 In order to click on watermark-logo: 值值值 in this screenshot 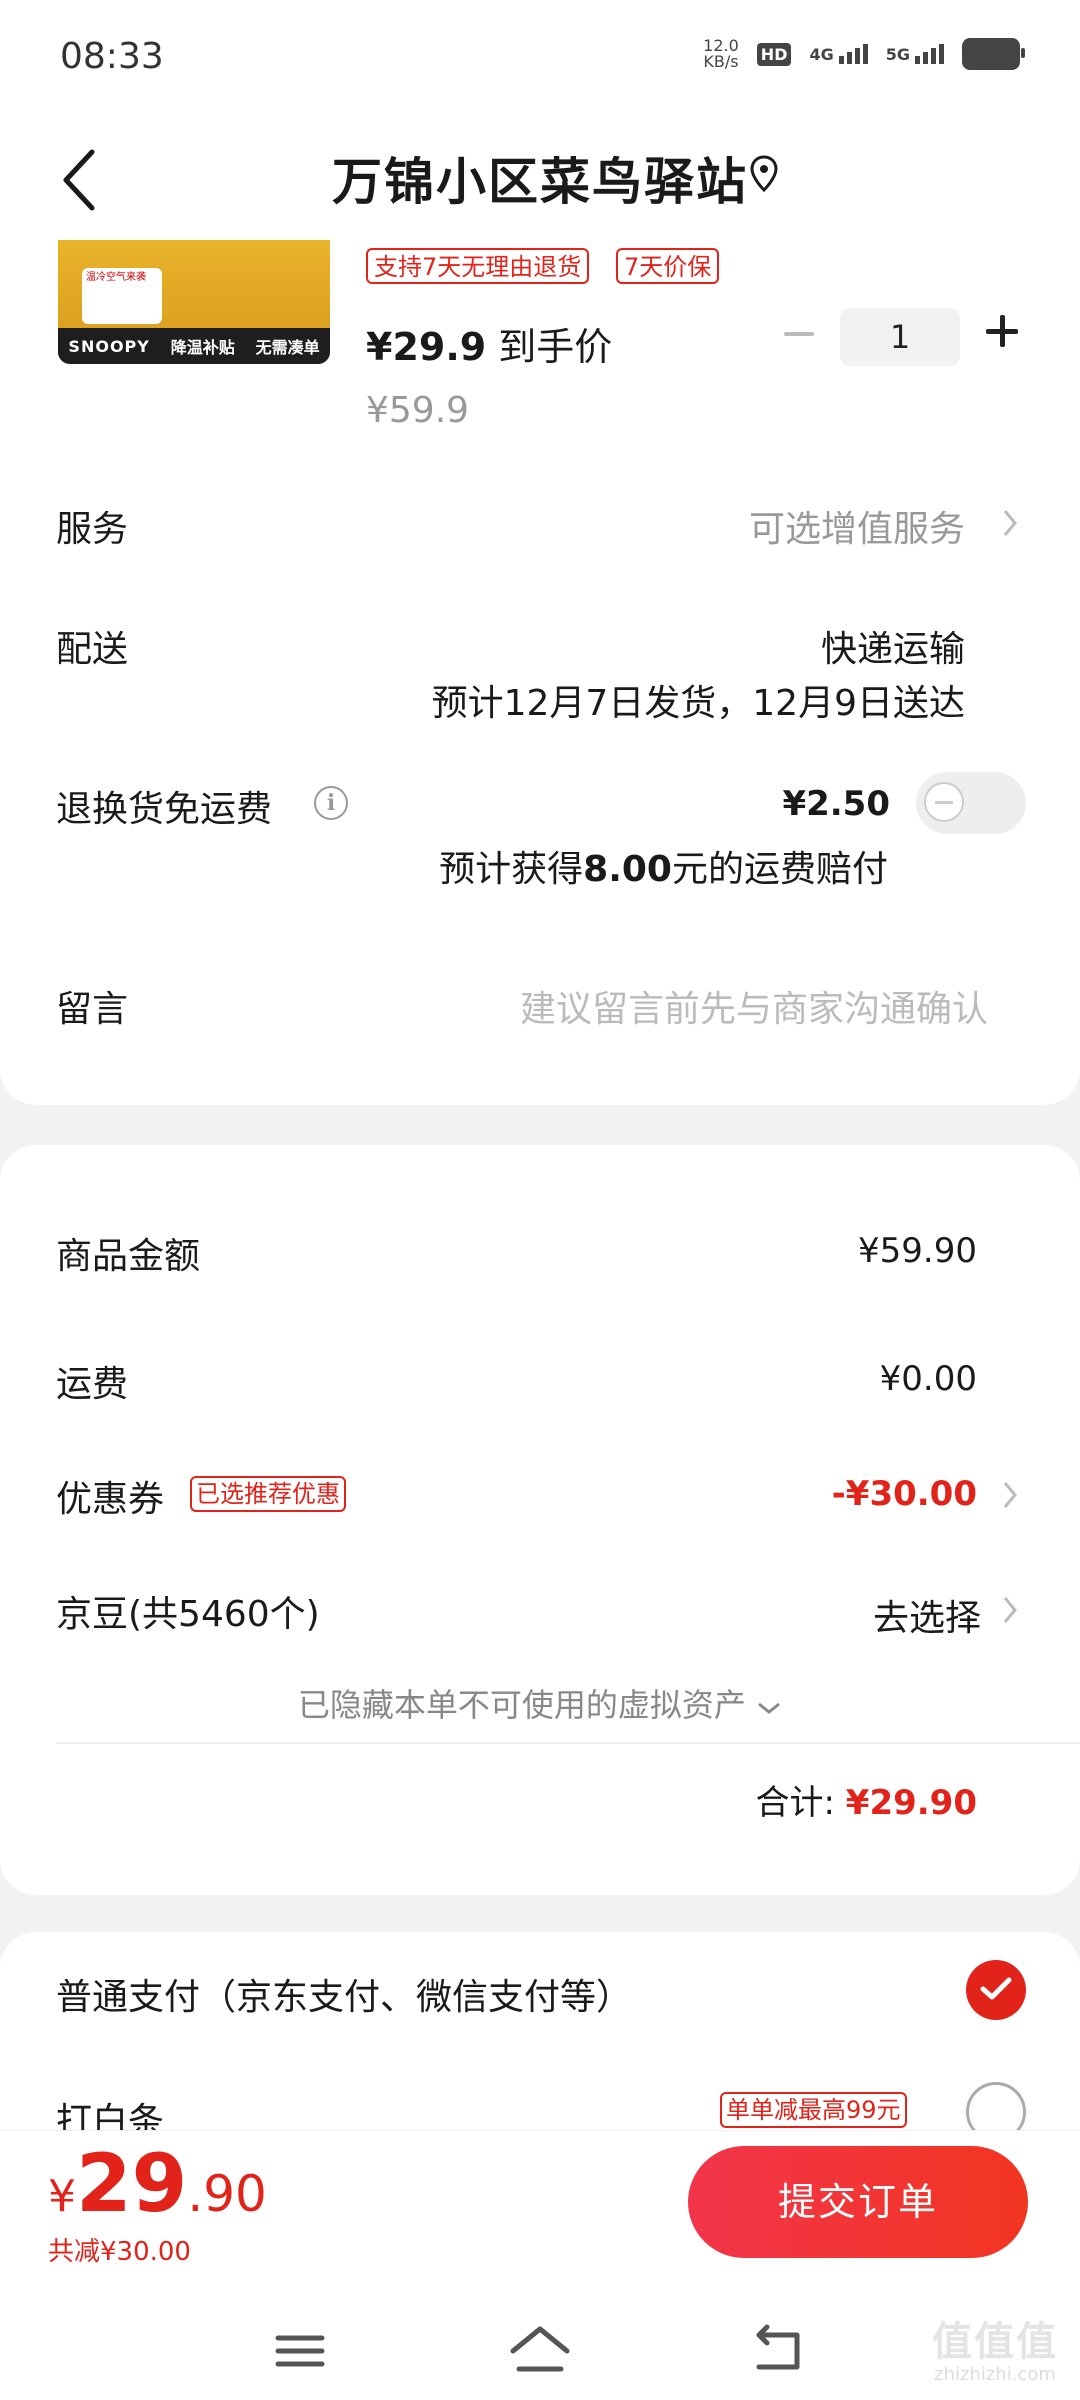, I will do `click(995, 2342)`.